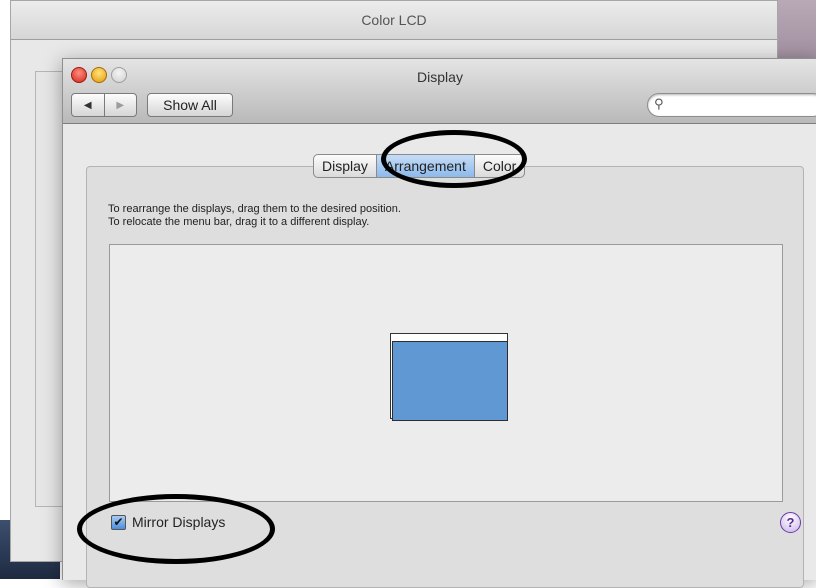 The width and height of the screenshot is (816, 588). What do you see at coordinates (120, 105) in the screenshot?
I see `forward-arrow-icon: ▶` at bounding box center [120, 105].